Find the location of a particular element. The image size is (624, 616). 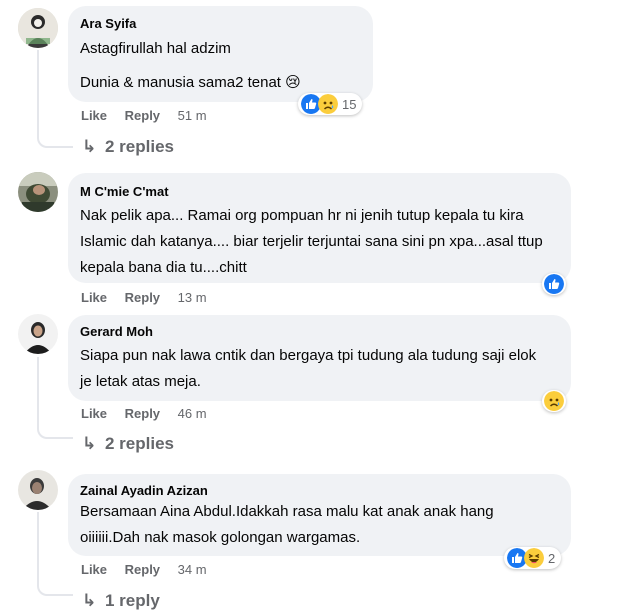

like-icon is located at coordinates (554, 284).